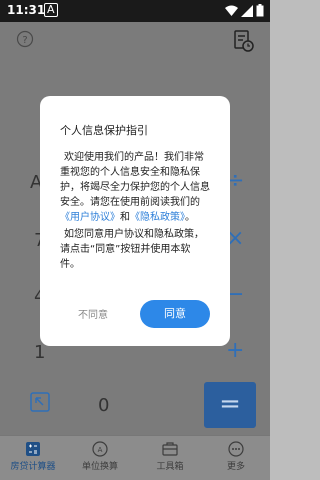 The height and width of the screenshot is (480, 320). Describe the element at coordinates (135, 41) in the screenshot. I see `app-header: ?` at that location.